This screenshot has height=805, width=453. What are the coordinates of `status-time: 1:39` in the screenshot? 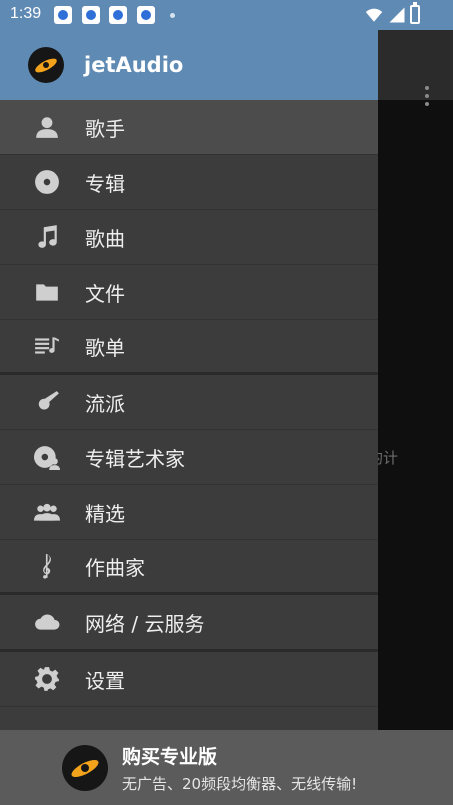 It's located at (26, 13).